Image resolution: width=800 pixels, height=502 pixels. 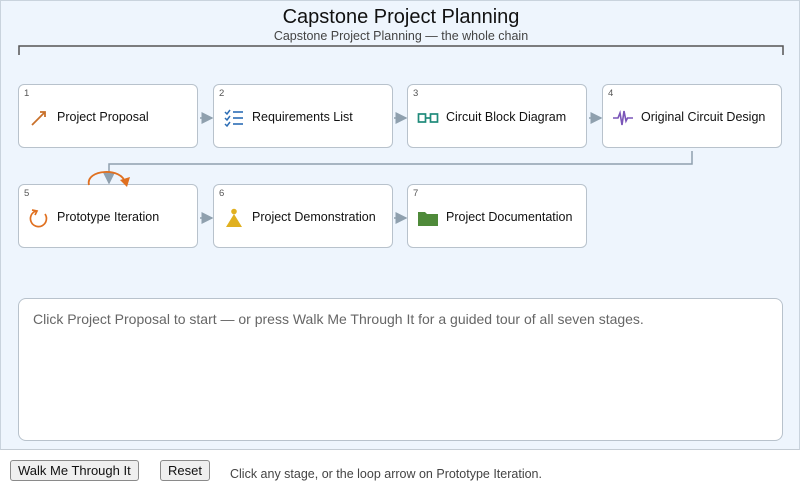 I want to click on presenter-icon, so click(x=234, y=217).